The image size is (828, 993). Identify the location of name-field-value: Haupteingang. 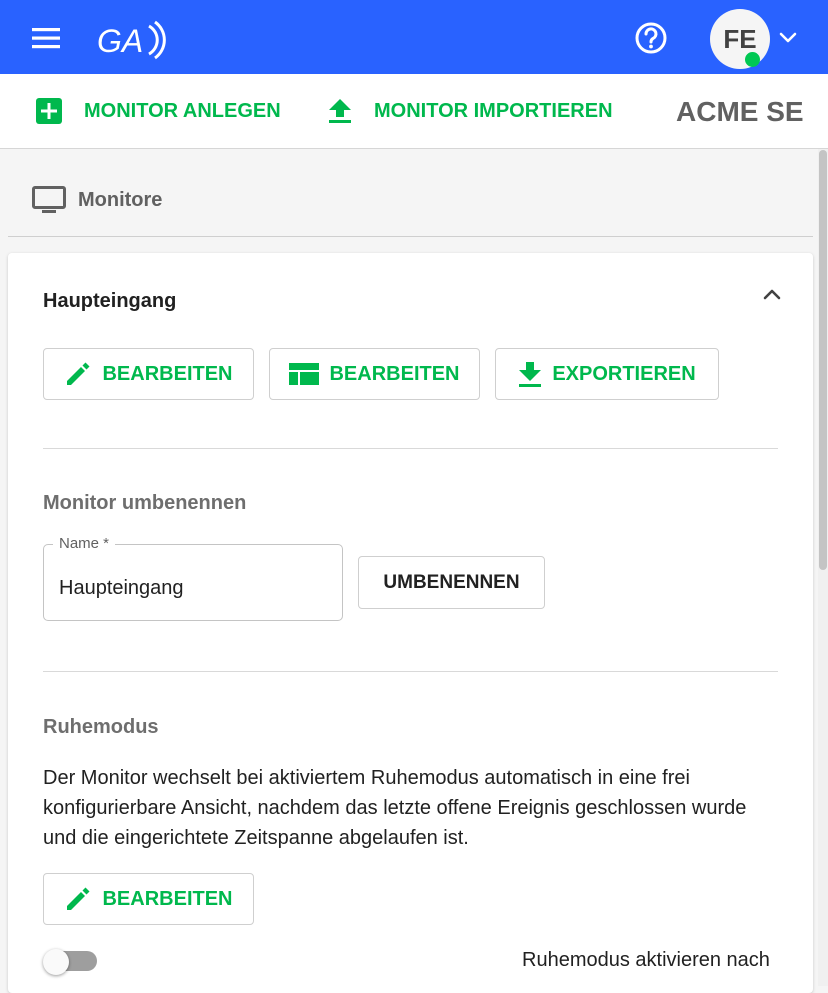
(121, 588).